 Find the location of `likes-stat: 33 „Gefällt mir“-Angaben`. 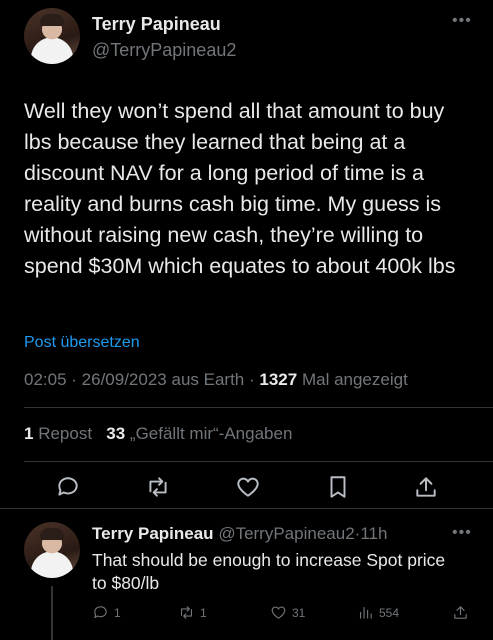

likes-stat: 33 „Gefällt mir“-Angaben is located at coordinates (199, 433).